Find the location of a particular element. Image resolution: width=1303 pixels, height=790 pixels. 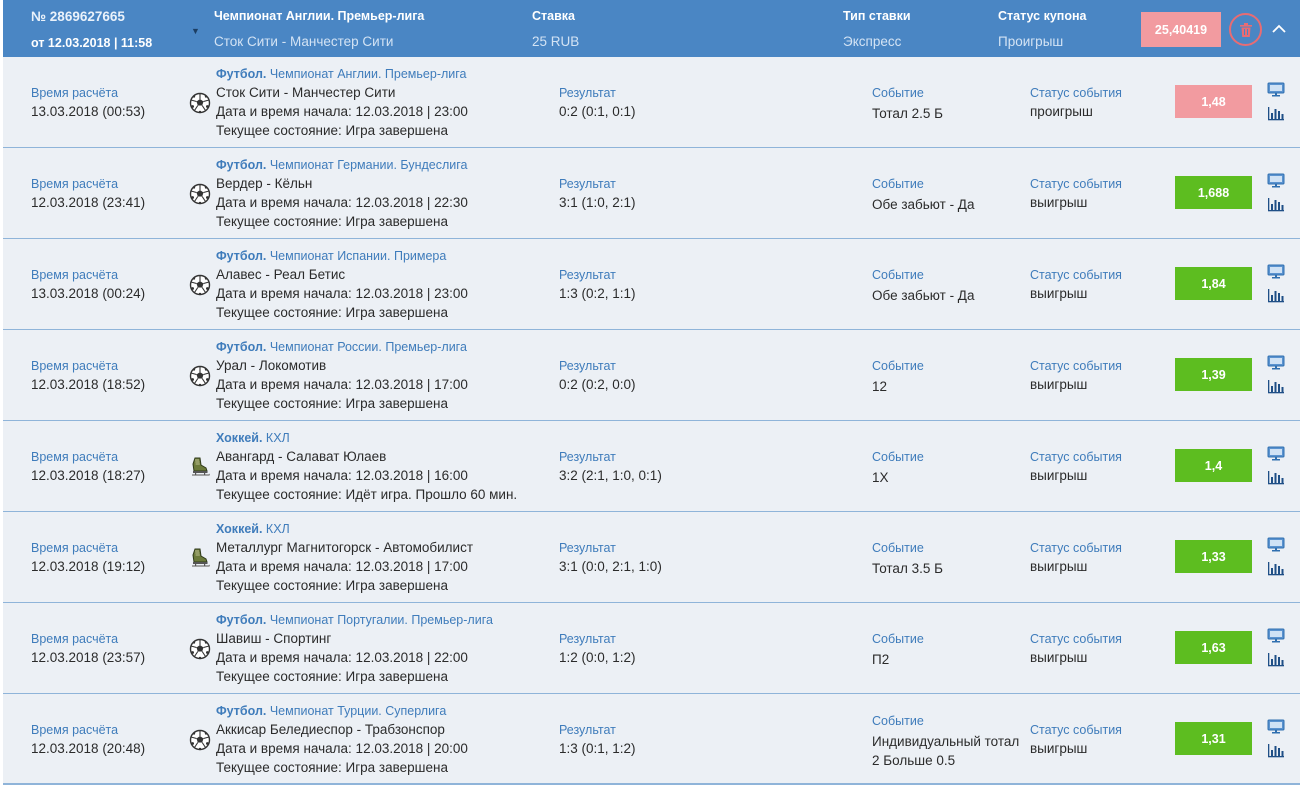

chevron-up-icon is located at coordinates (1279, 28).